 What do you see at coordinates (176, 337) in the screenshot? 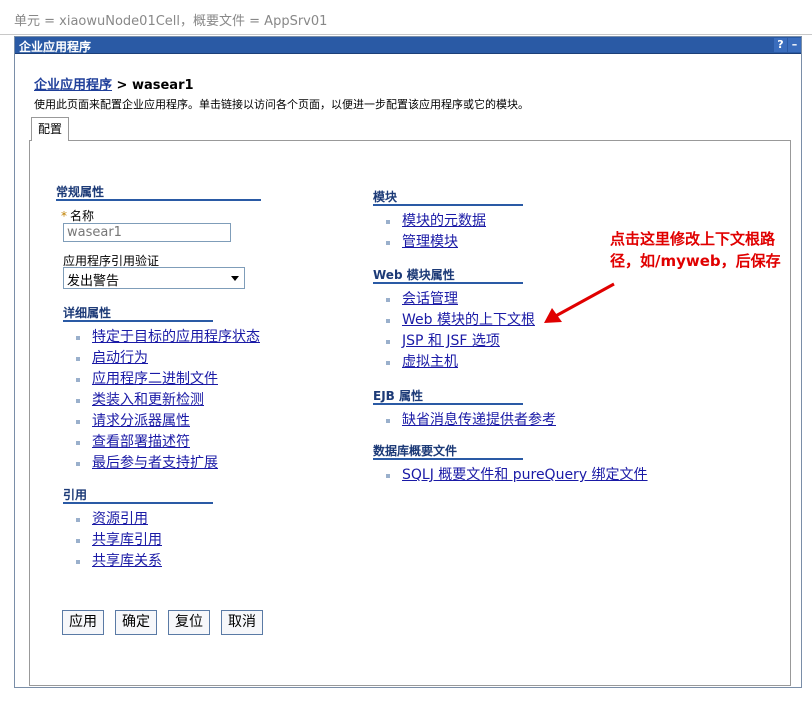
I see `link-target-specific-state: 特定于目标的应用程序状态` at bounding box center [176, 337].